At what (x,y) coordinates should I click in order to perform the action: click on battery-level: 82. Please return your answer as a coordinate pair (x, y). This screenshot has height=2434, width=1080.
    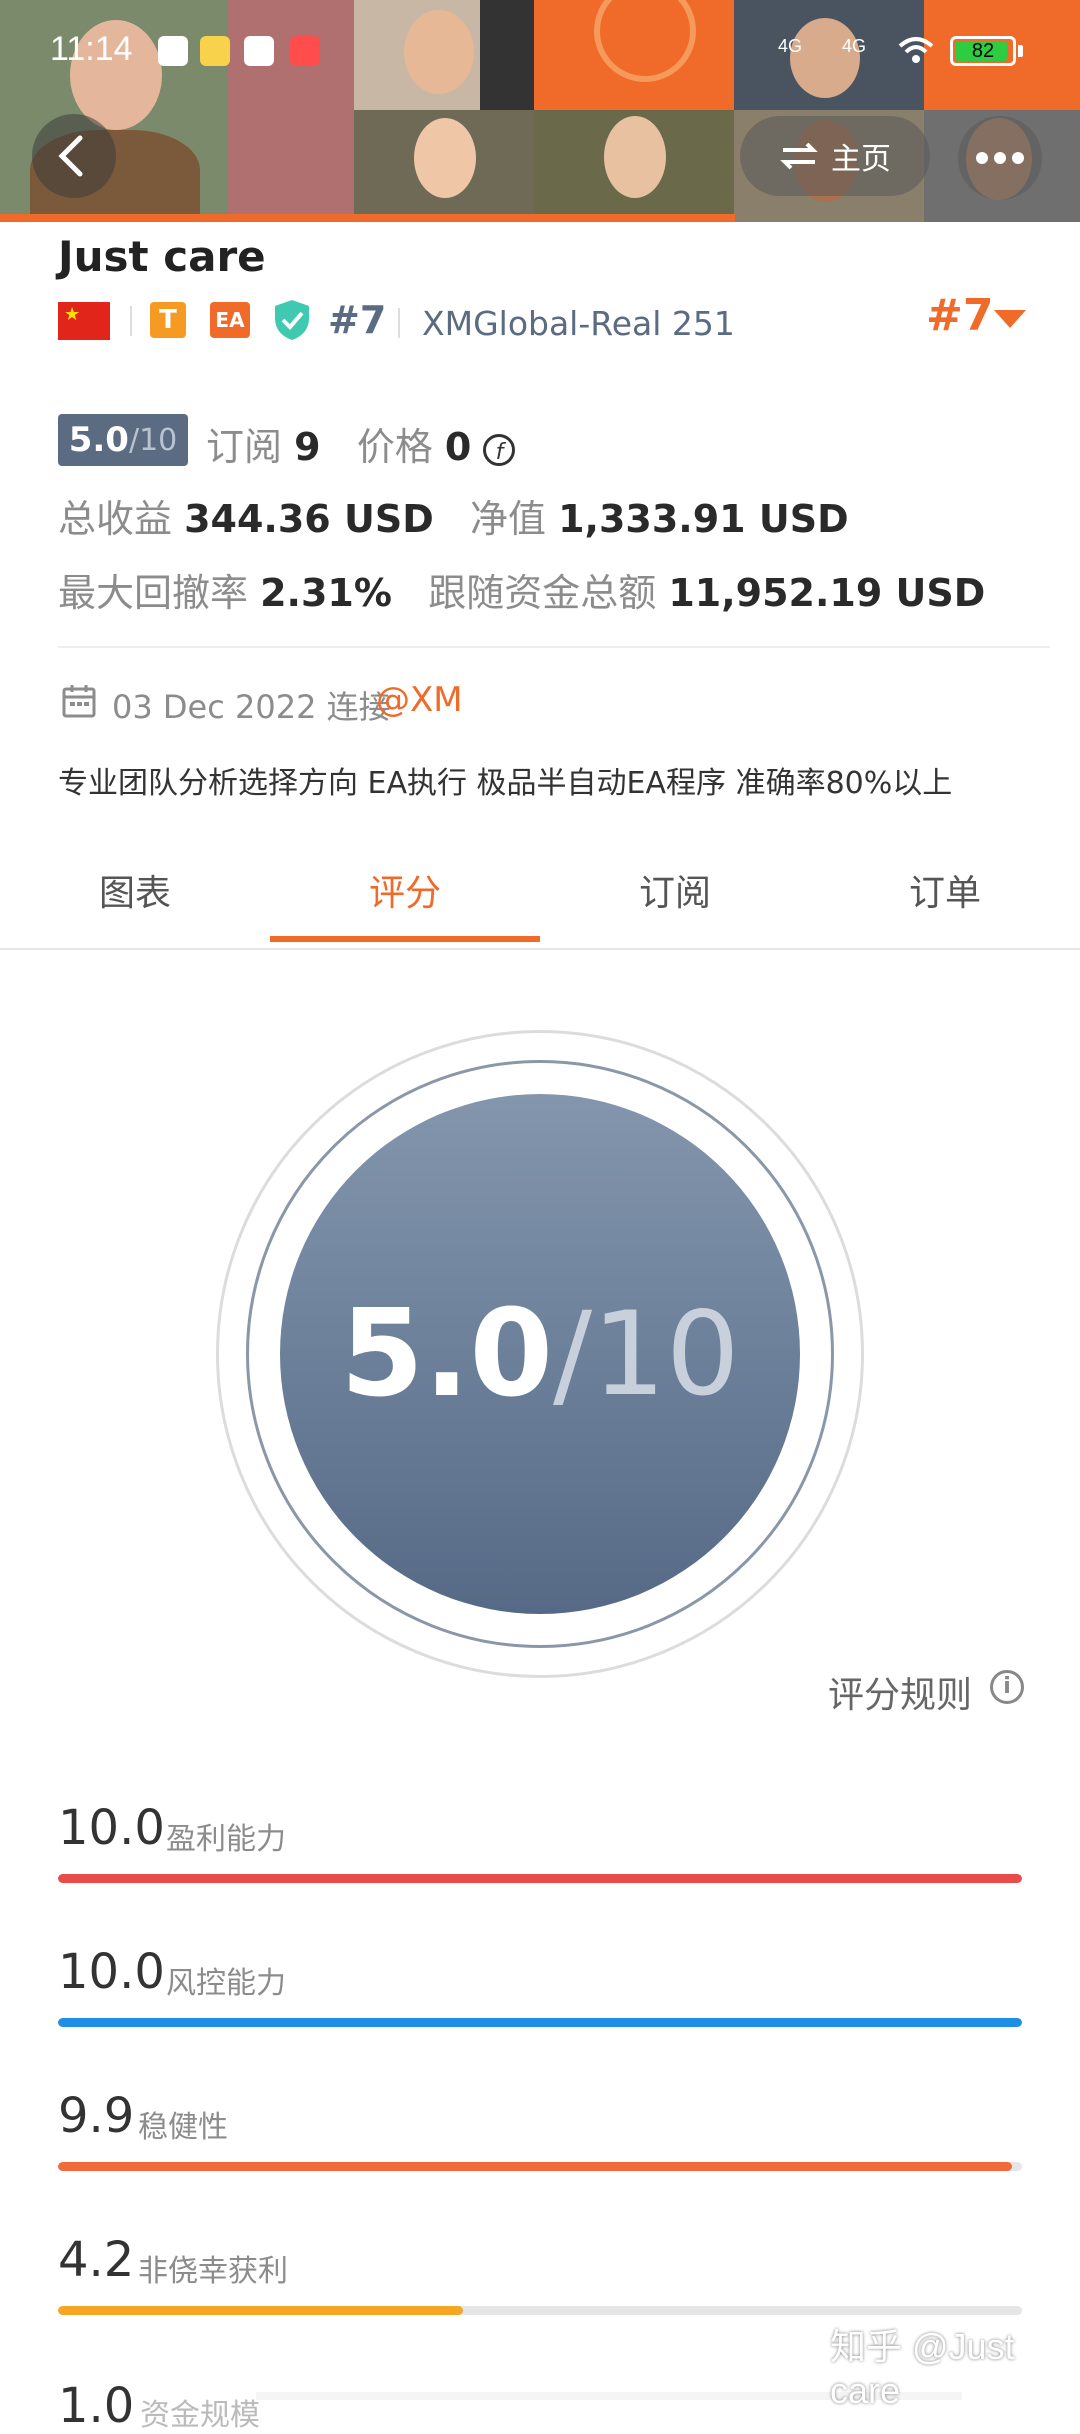
    Looking at the image, I should click on (983, 51).